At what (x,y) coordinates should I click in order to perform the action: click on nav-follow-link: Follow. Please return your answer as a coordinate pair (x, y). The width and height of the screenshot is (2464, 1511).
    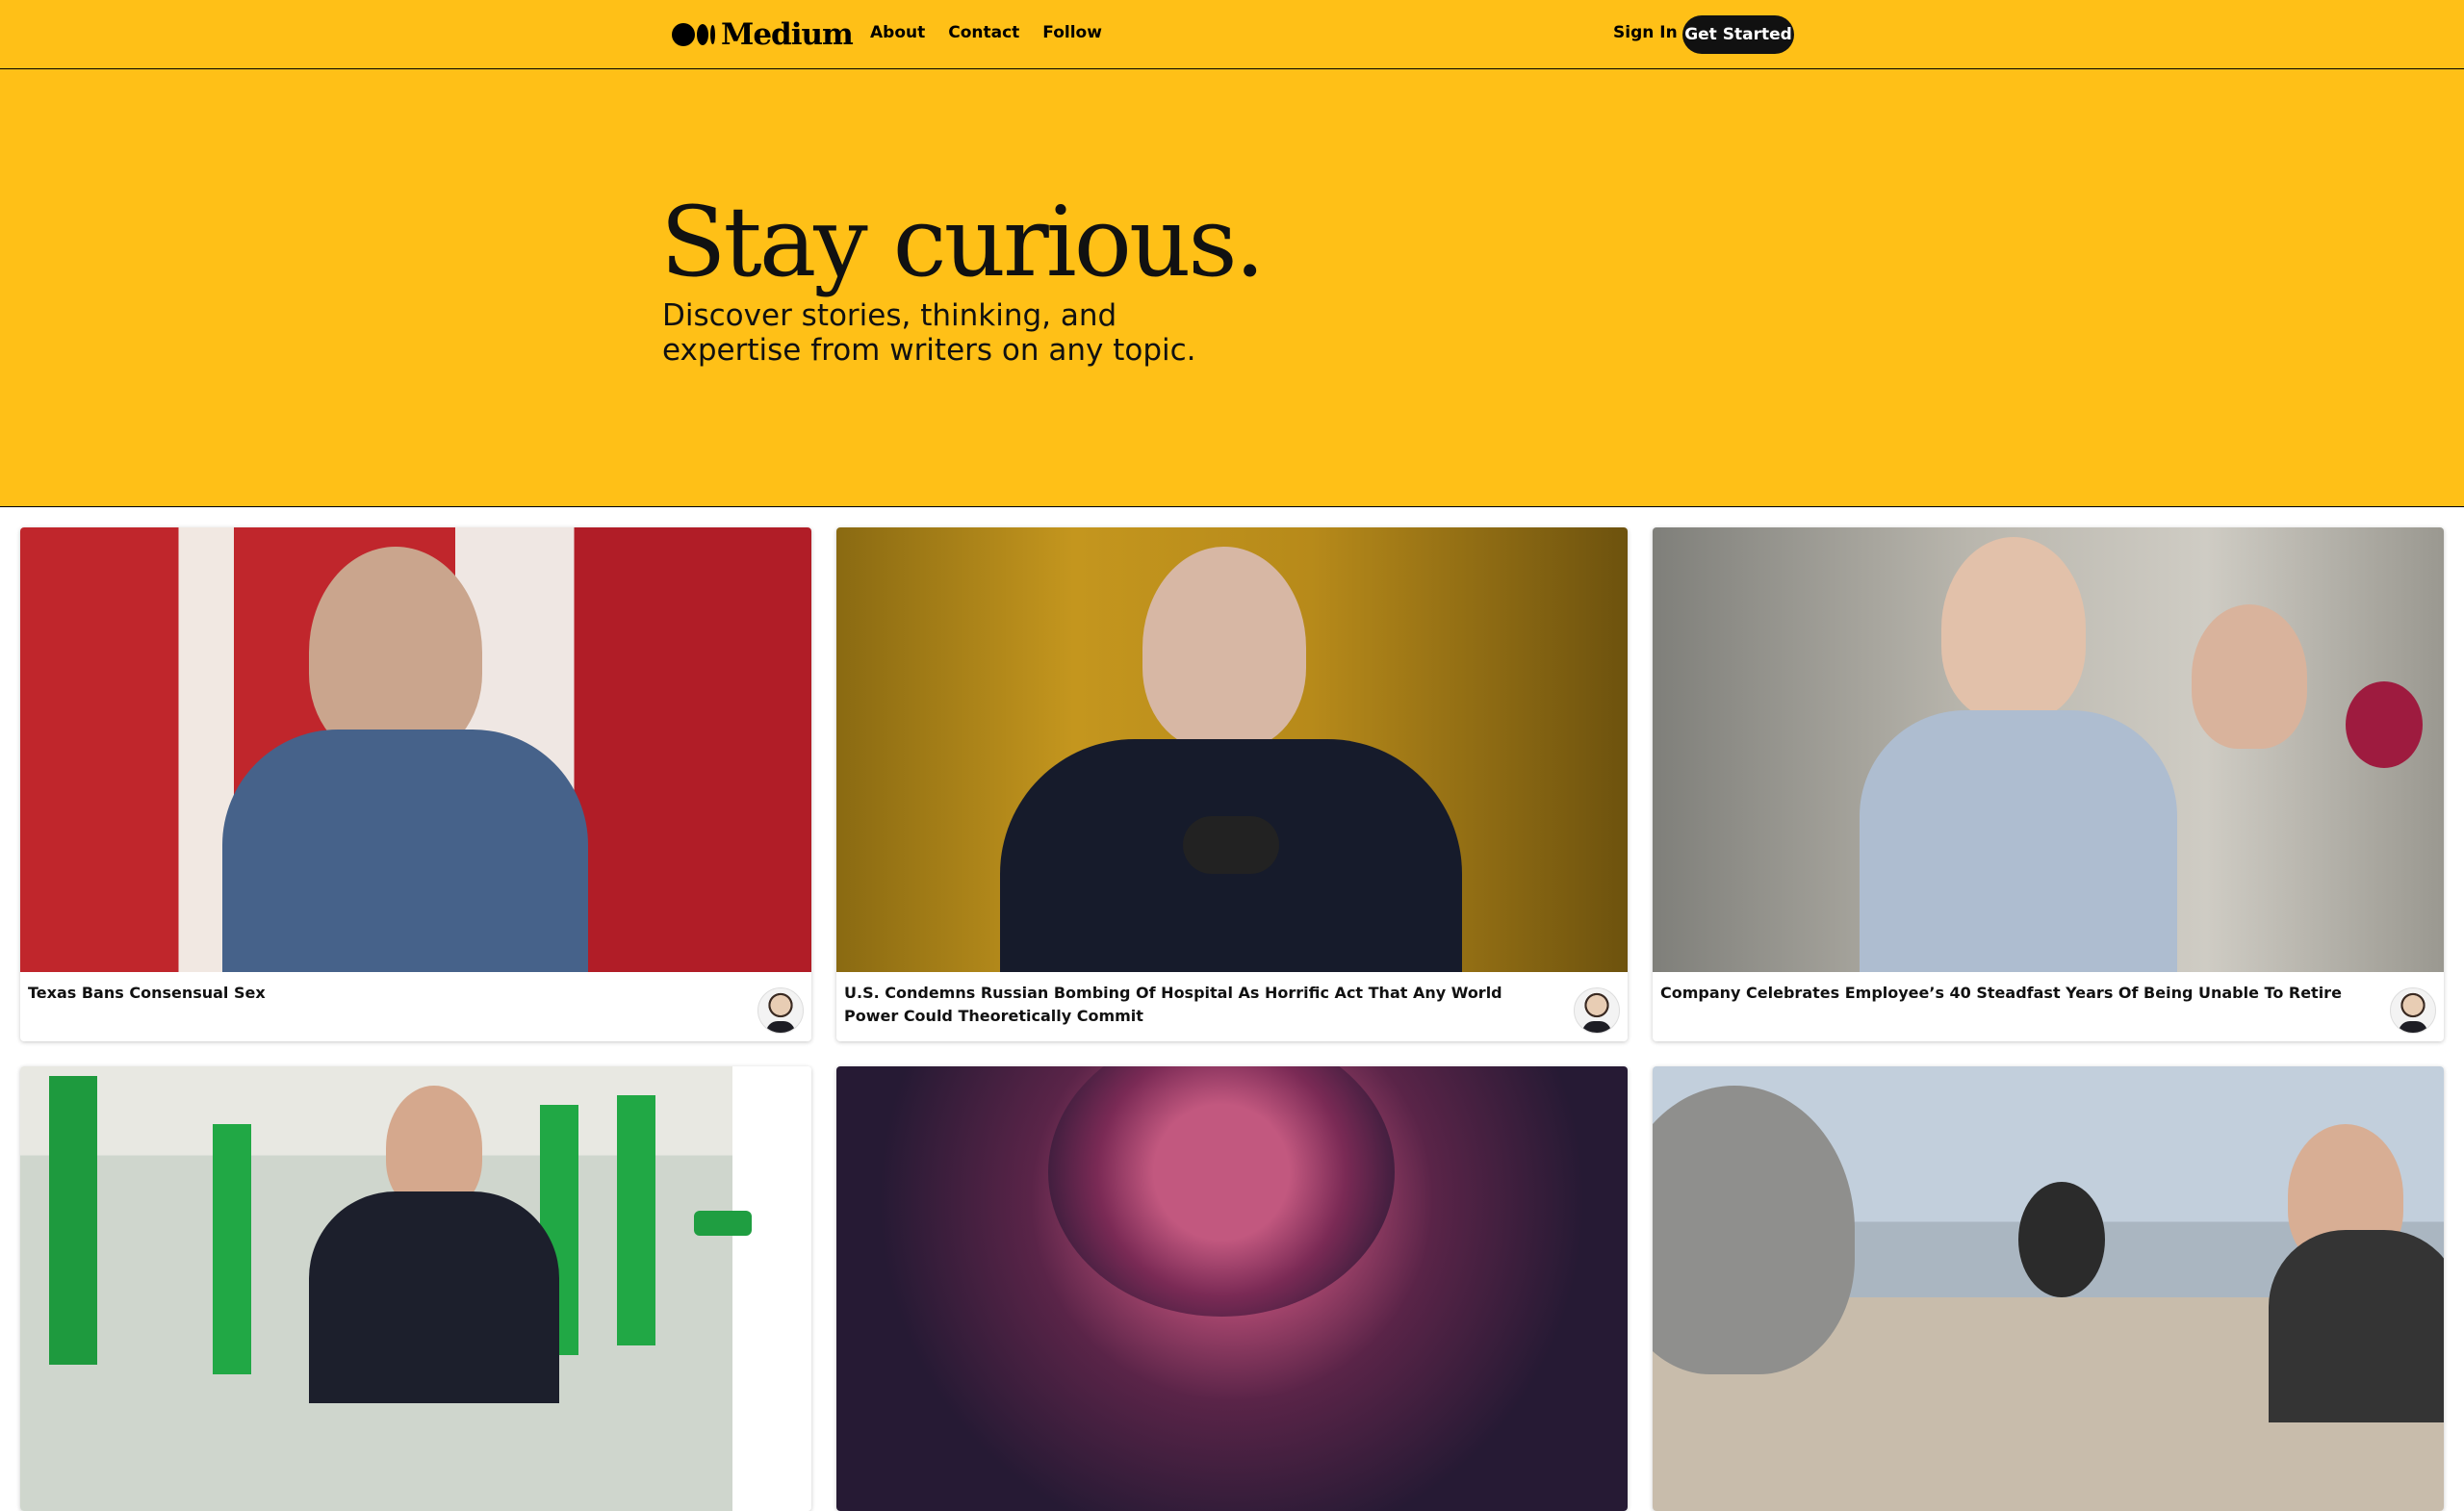
    Looking at the image, I should click on (1072, 32).